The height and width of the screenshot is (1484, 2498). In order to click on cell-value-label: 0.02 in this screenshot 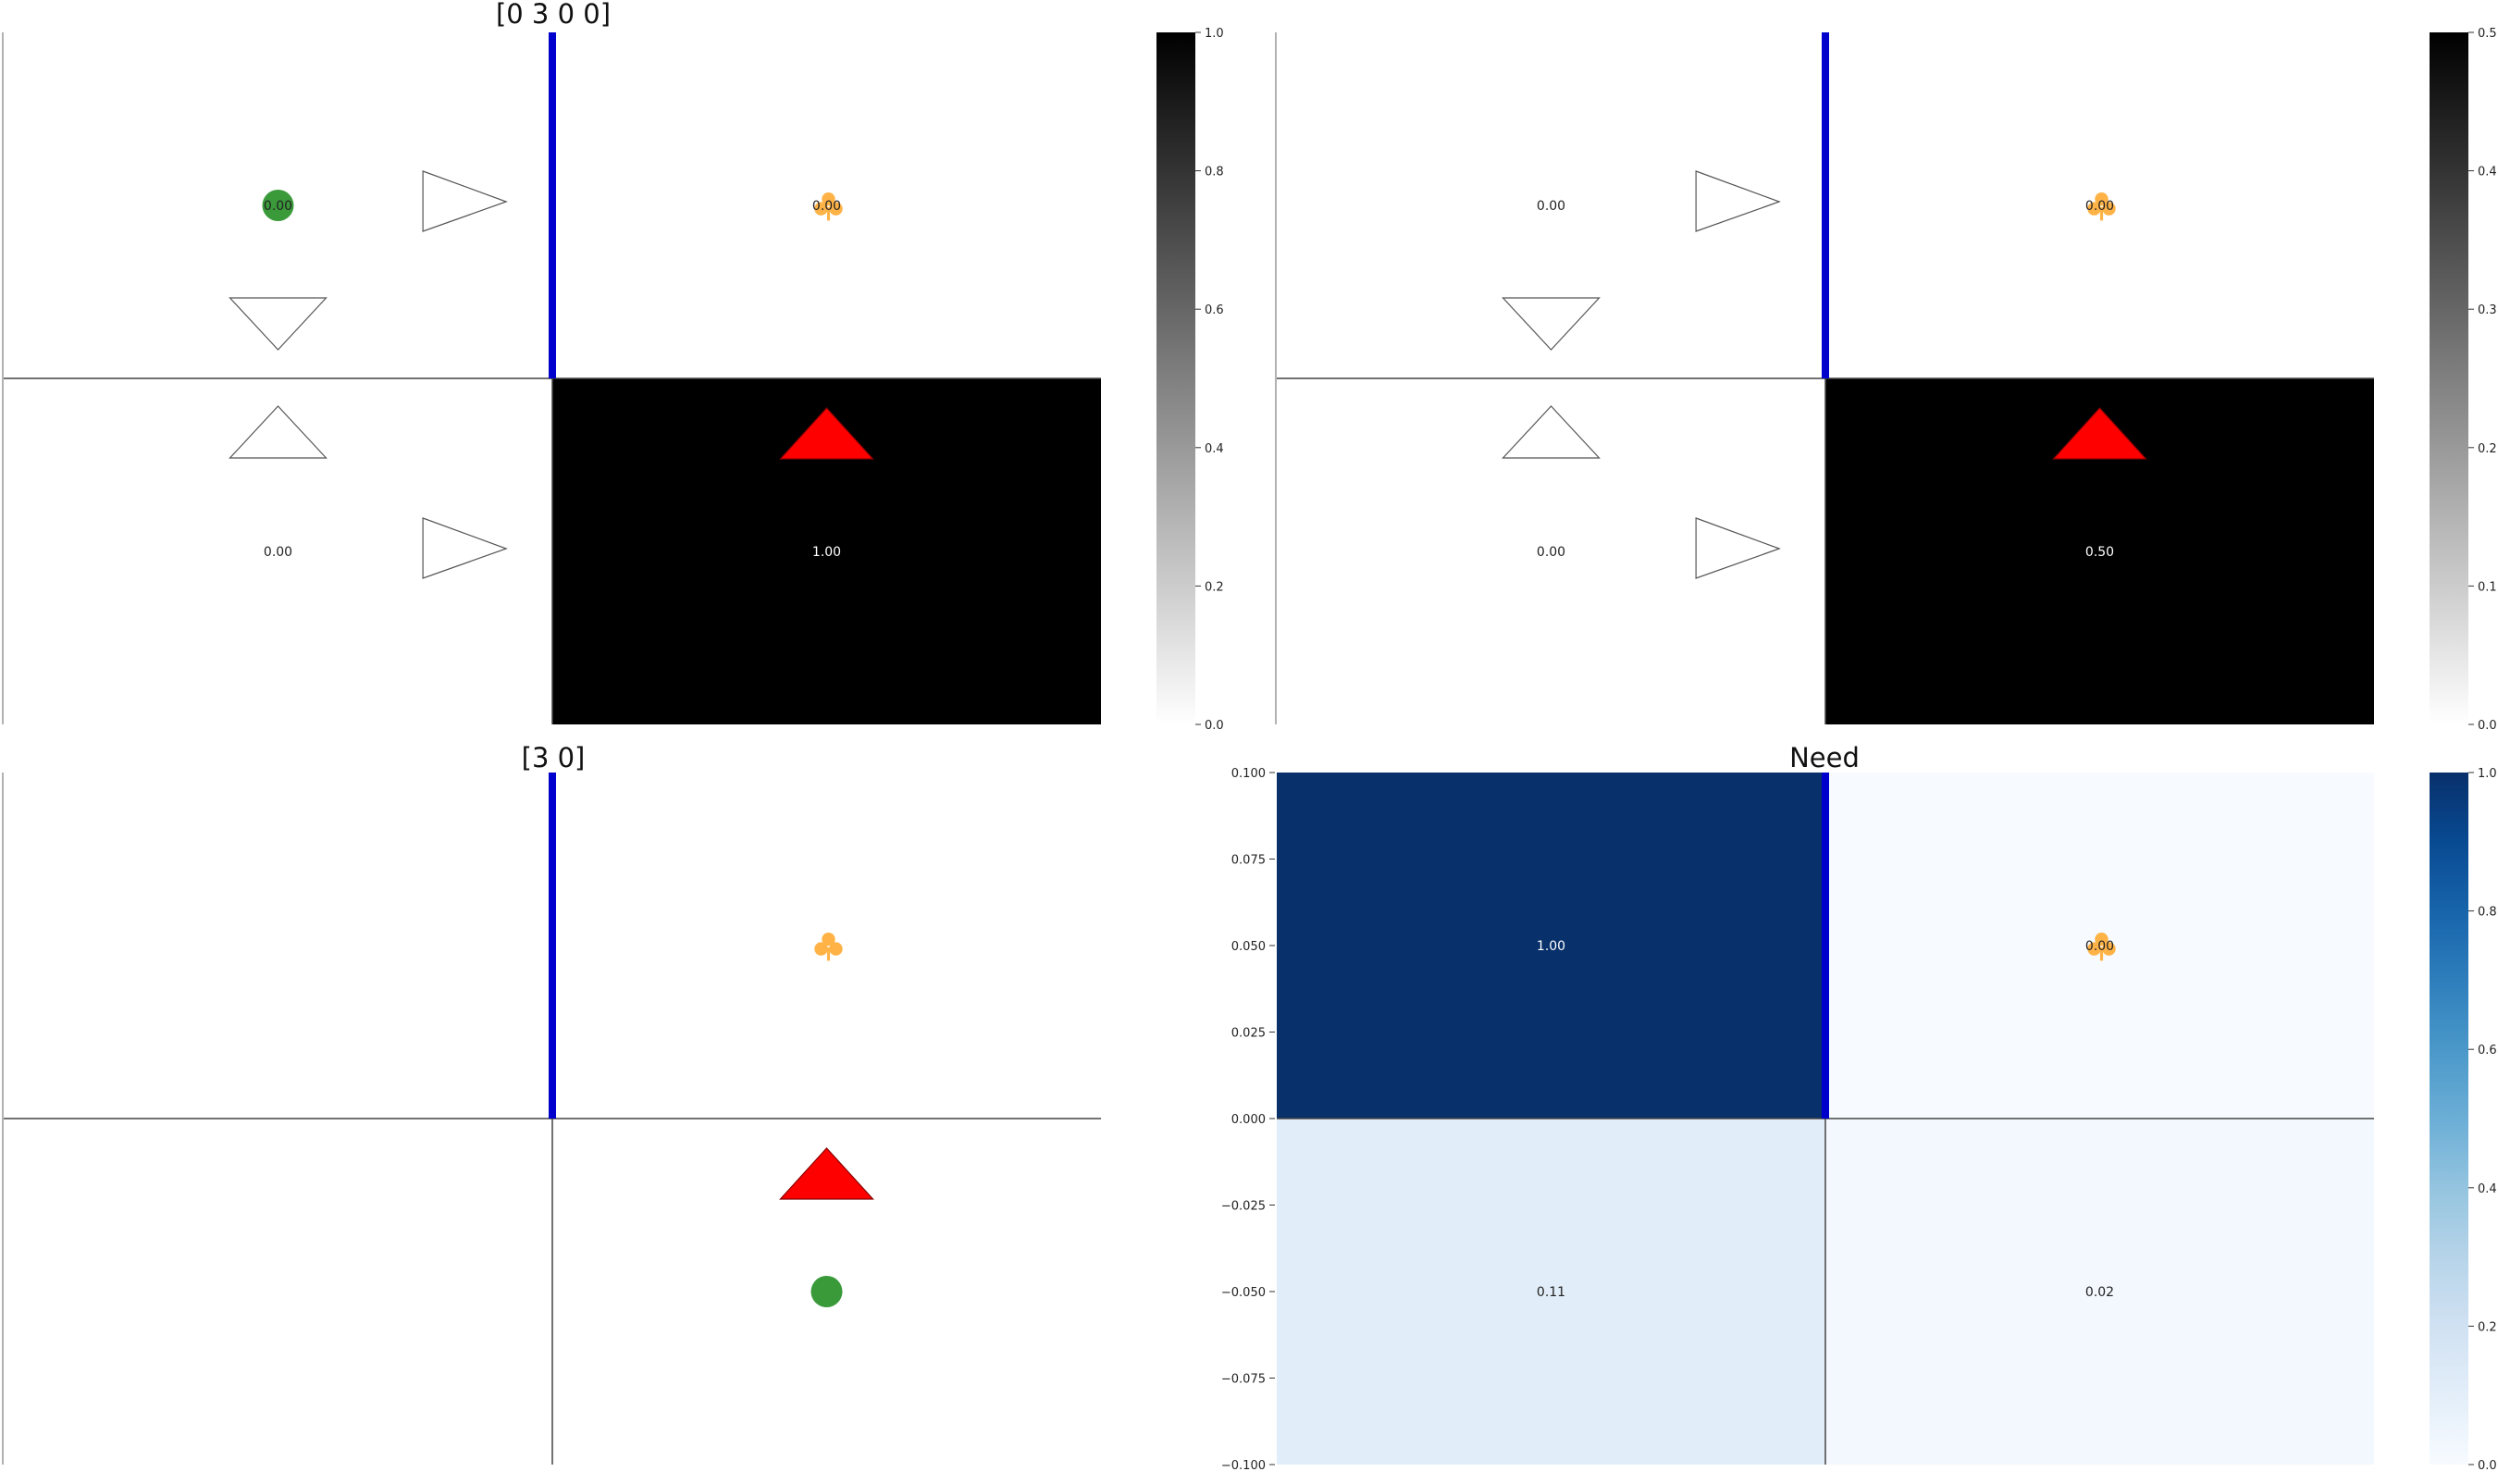, I will do `click(2100, 1293)`.